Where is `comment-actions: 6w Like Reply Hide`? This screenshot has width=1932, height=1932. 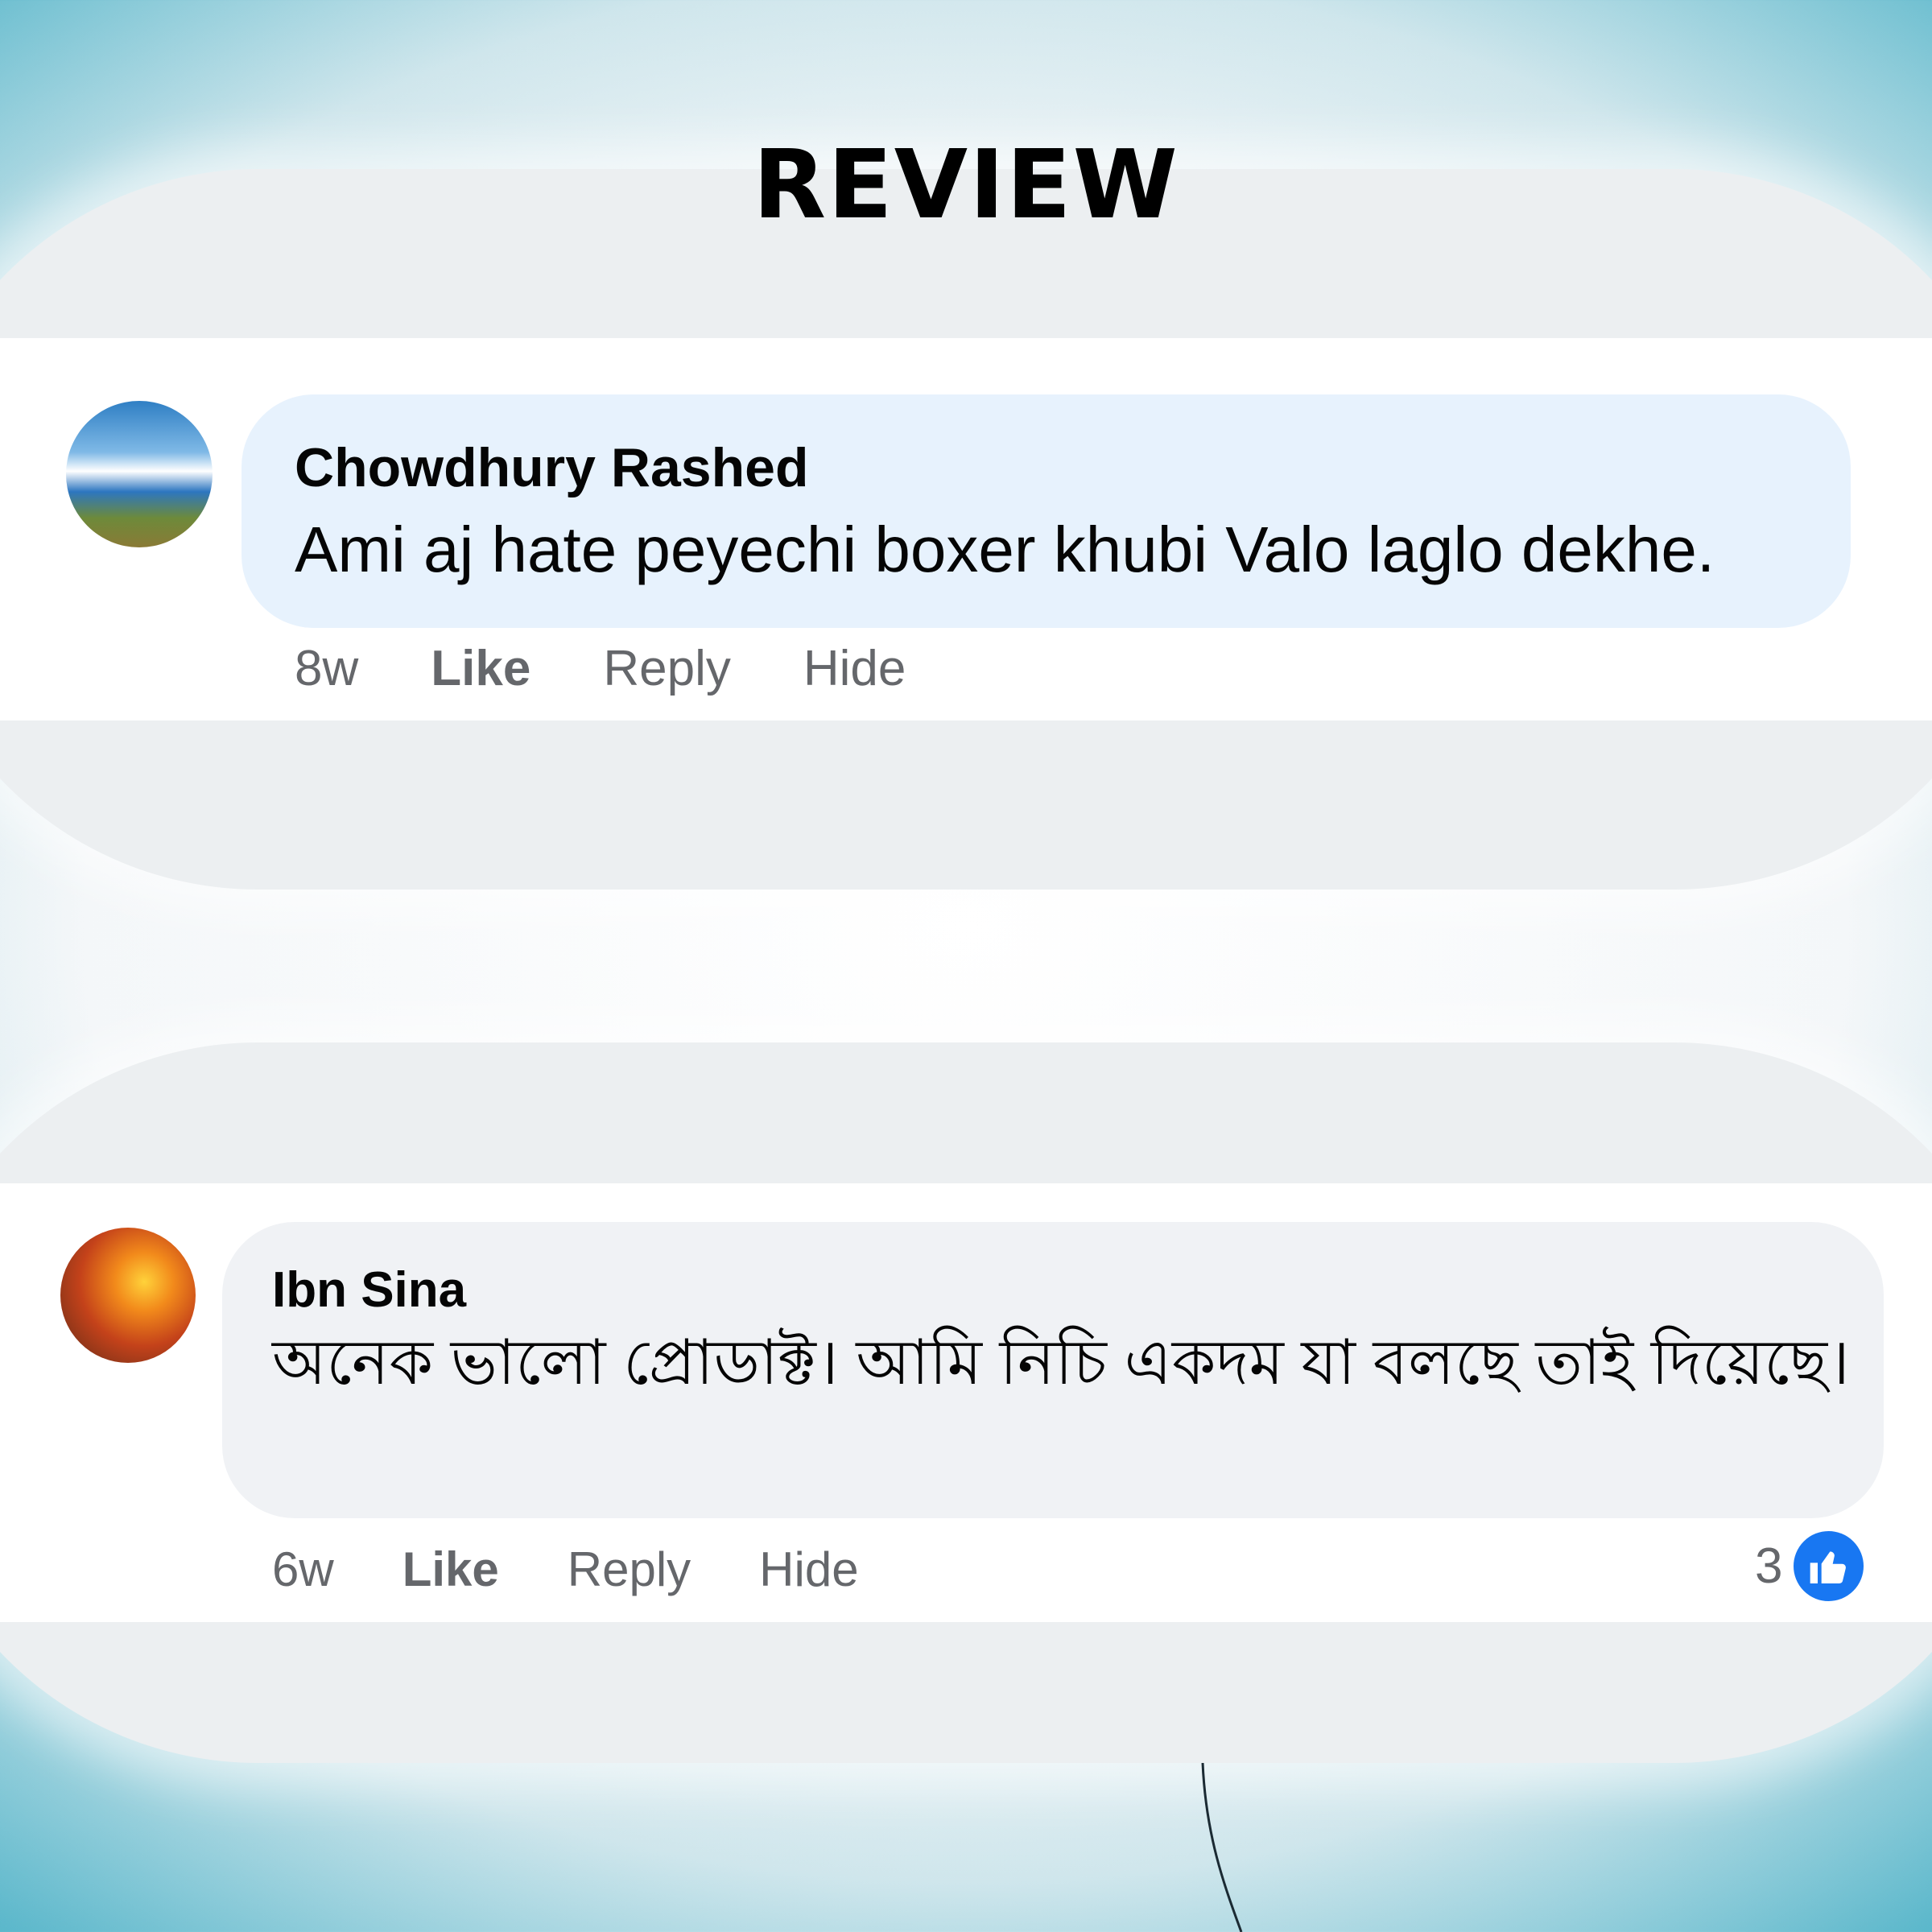
comment-actions: 6w Like Reply Hide is located at coordinates (599, 1570).